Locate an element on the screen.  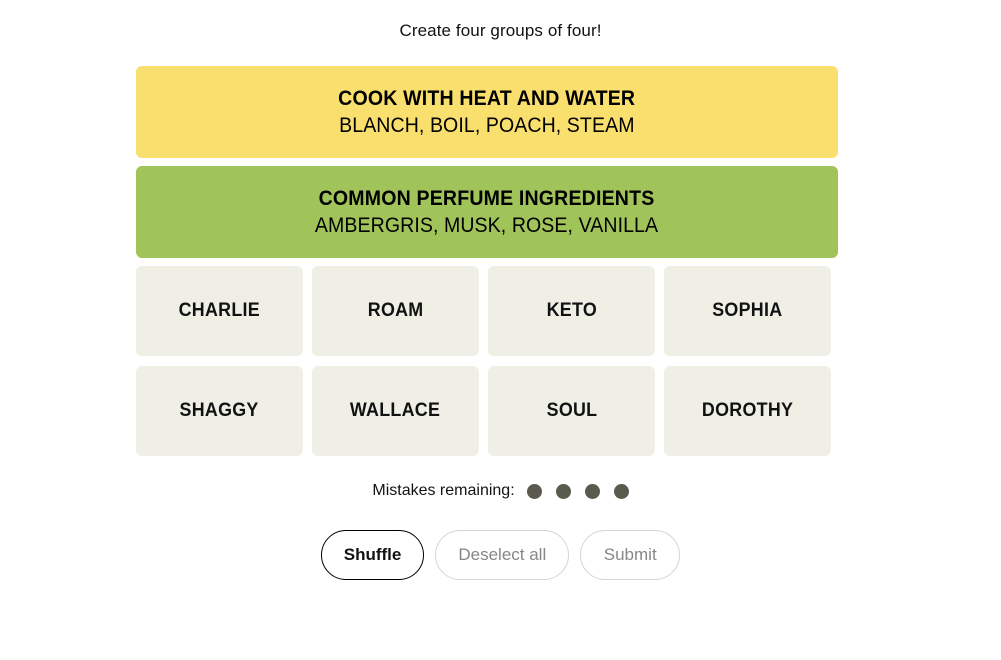
word-tile: SOPHIA is located at coordinates (747, 311).